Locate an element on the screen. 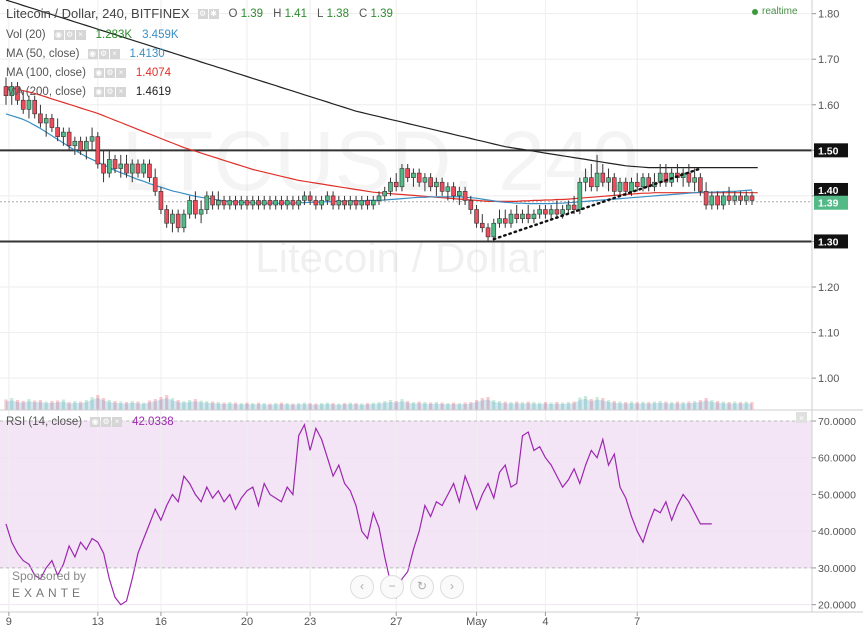  hline-badge: 1.50 is located at coordinates (828, 151).